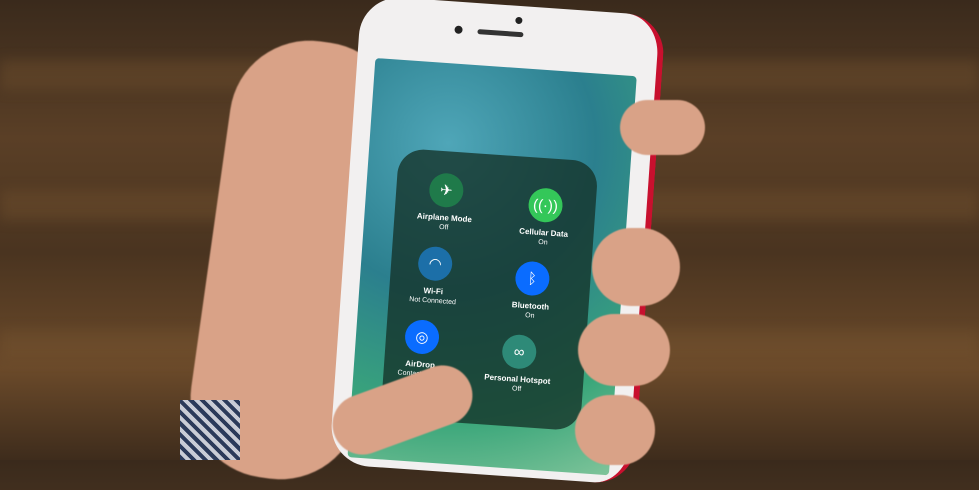 The width and height of the screenshot is (979, 490). What do you see at coordinates (532, 278) in the screenshot?
I see `bluetooth-icon: ᛒ` at bounding box center [532, 278].